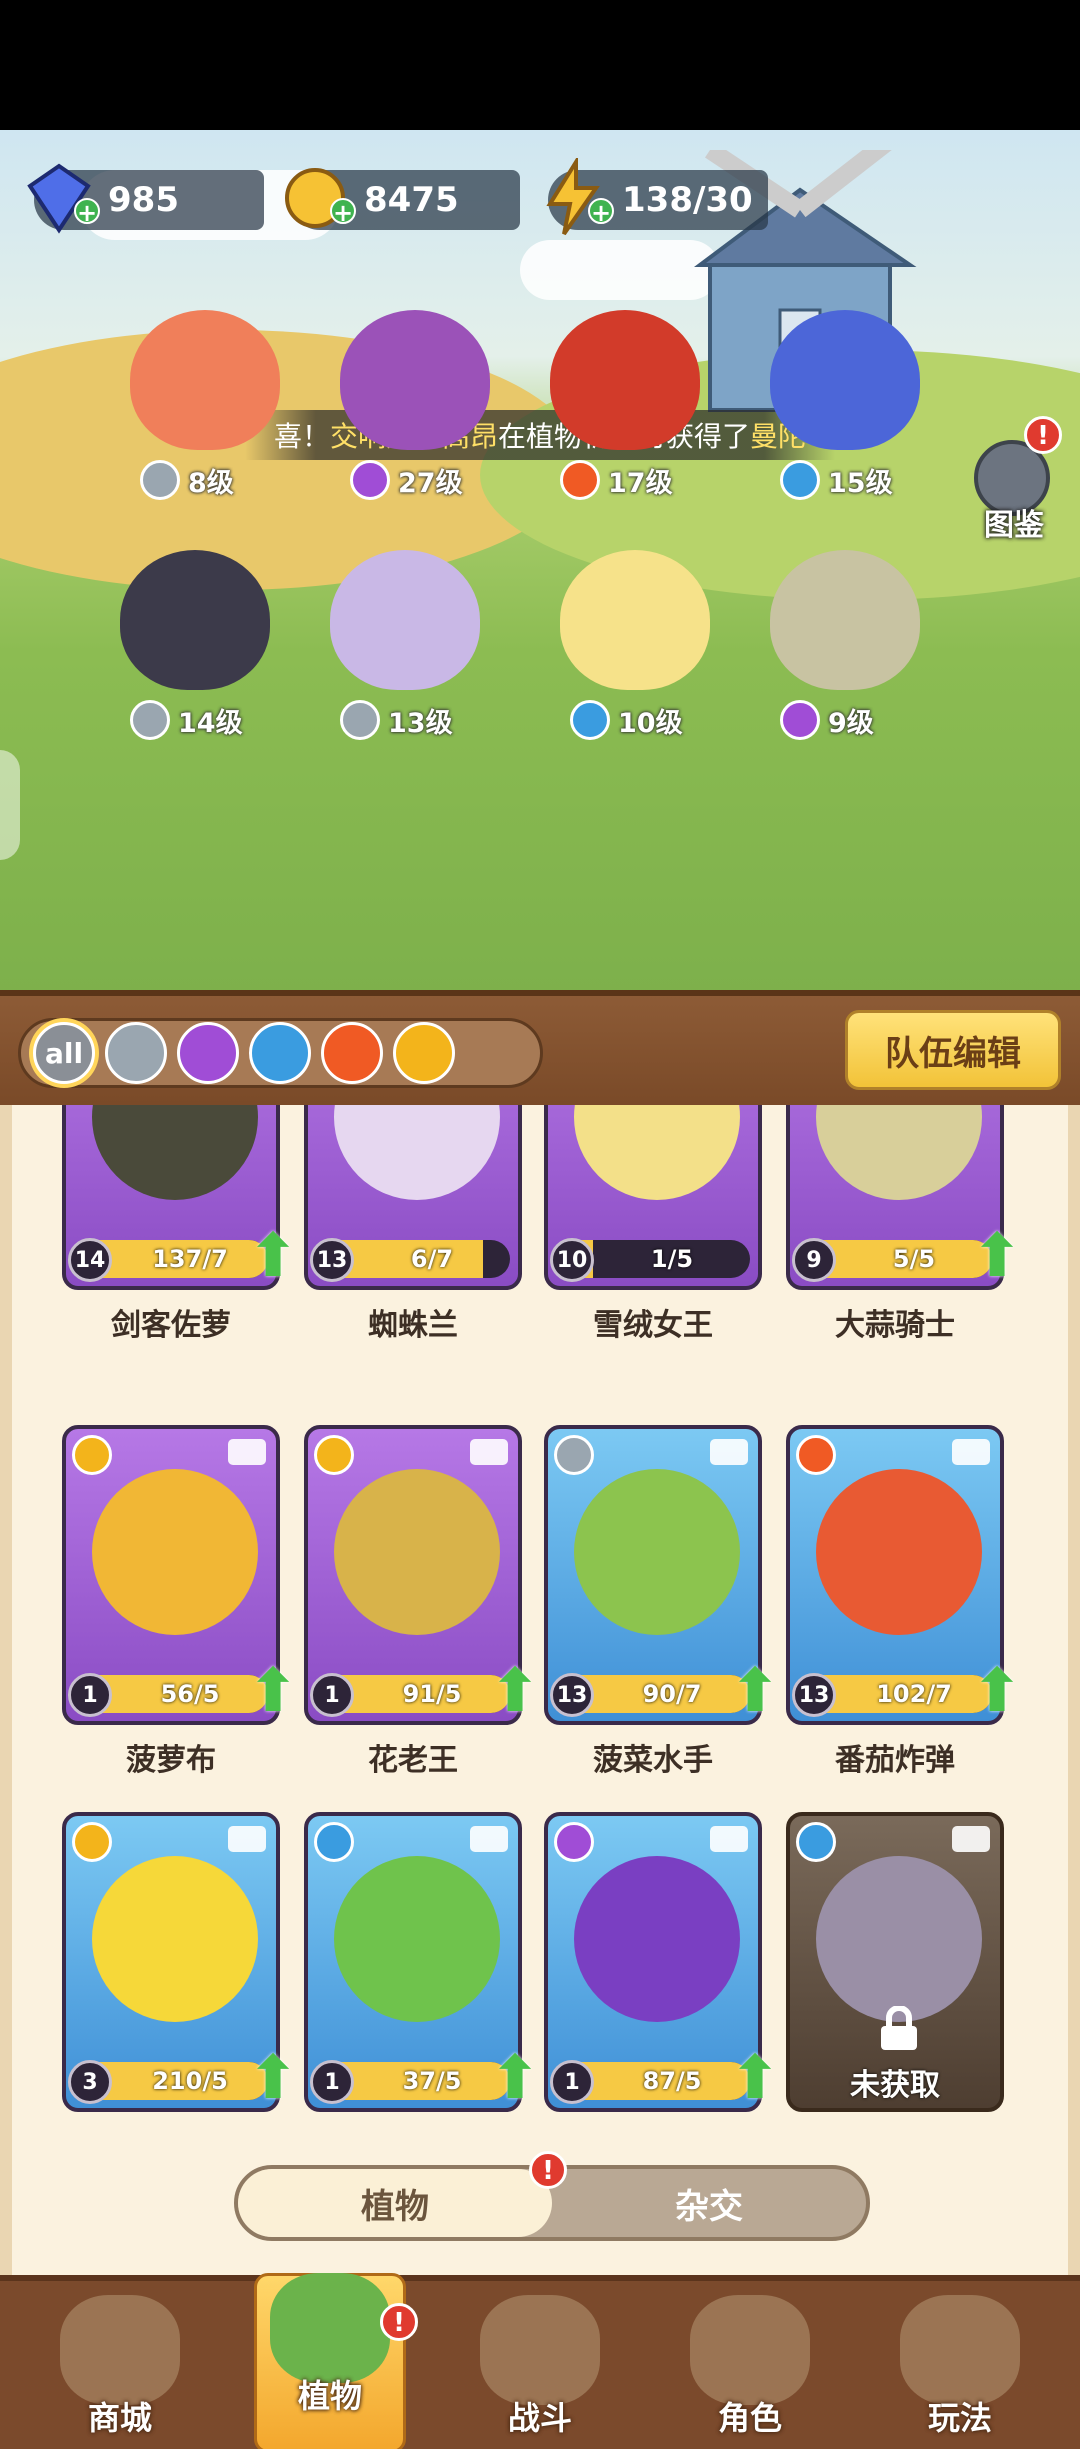 The width and height of the screenshot is (1080, 2449). Describe the element at coordinates (1015, 479) in the screenshot. I see `codex-button: 图鉴 !` at that location.